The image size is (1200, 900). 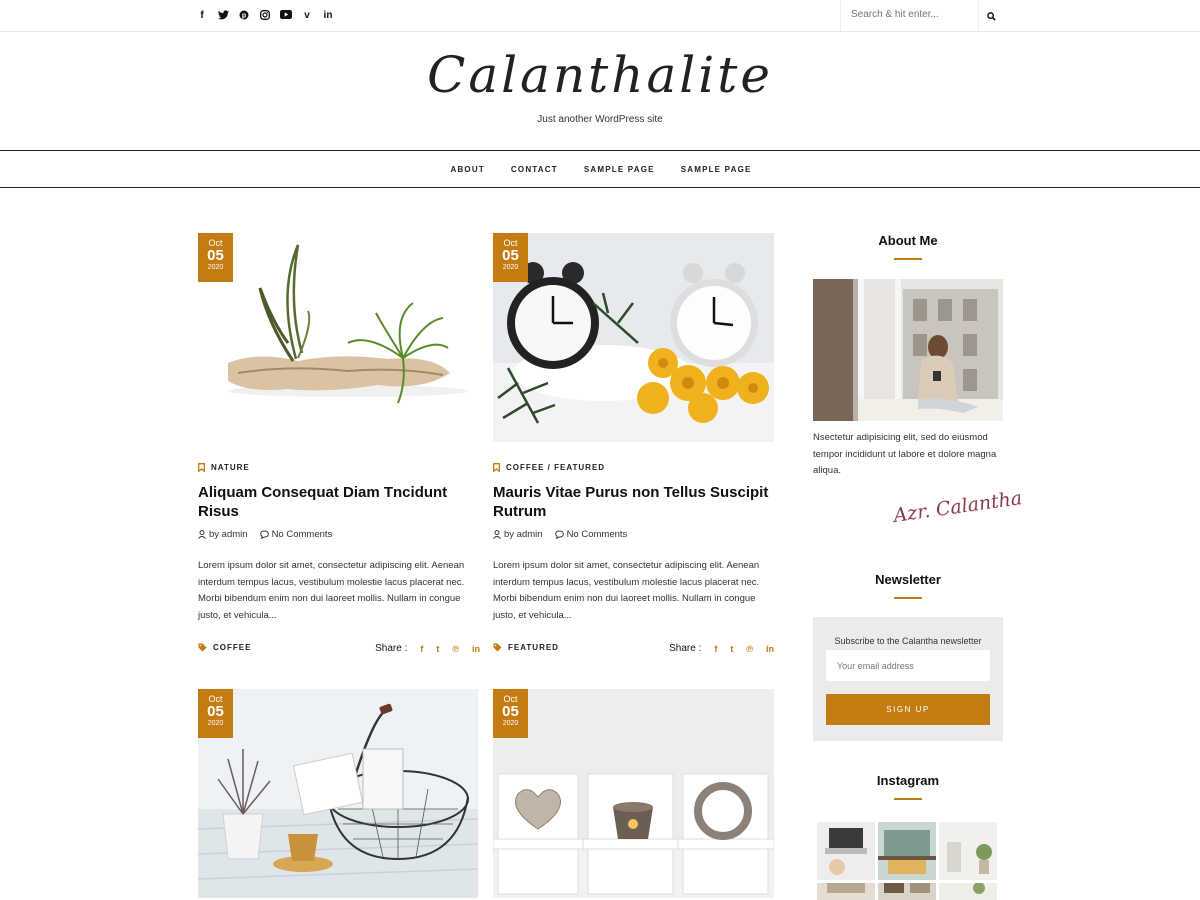 I want to click on post-tag: FEATURED, so click(x=526, y=647).